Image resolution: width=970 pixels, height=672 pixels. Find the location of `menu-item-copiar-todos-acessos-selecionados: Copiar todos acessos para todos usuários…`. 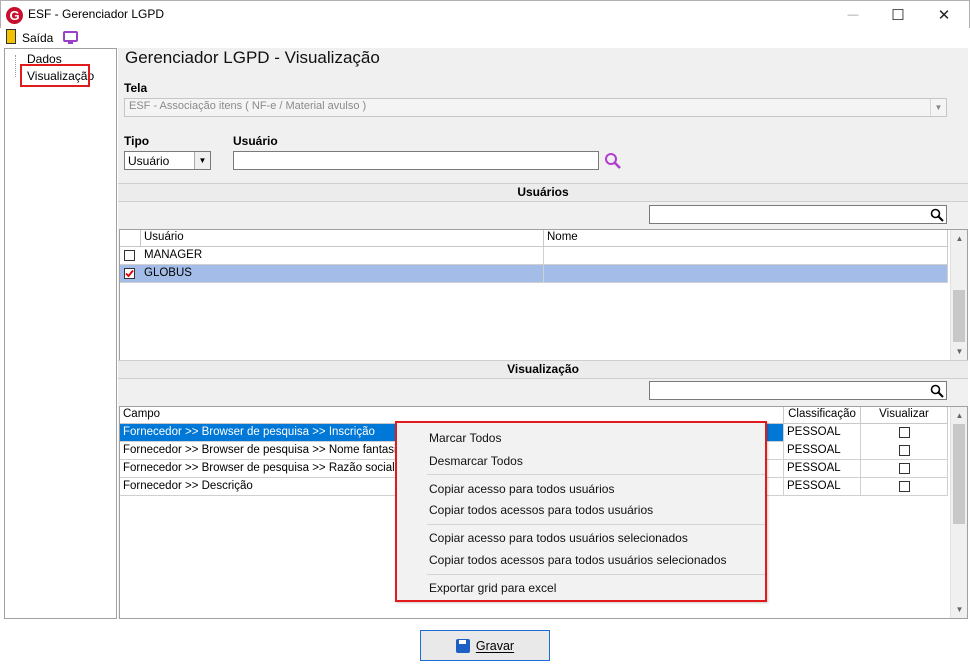

menu-item-copiar-todos-acessos-selecionados: Copiar todos acessos para todos usuários… is located at coordinates (578, 560).